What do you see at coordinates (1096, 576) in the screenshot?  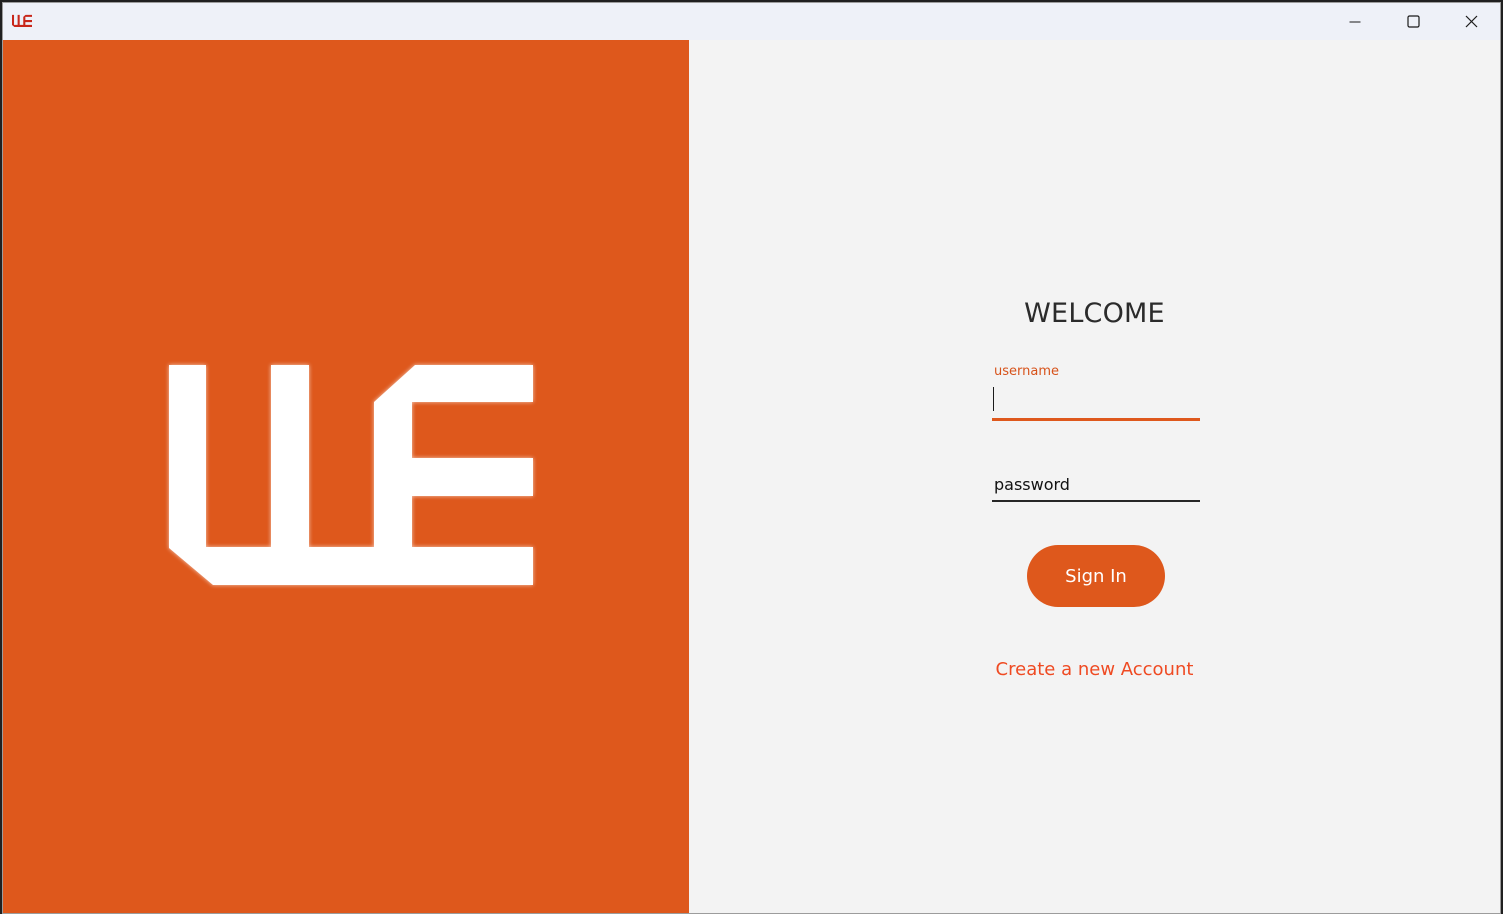 I see `sign-in-button: Sign In` at bounding box center [1096, 576].